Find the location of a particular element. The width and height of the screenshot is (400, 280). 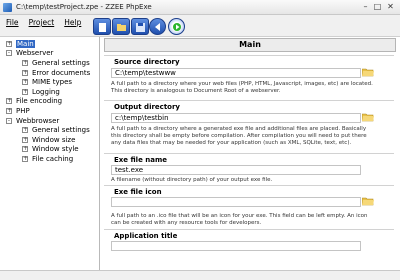

tree-item-file-encoding: + File encoding is located at coordinates (49, 102).